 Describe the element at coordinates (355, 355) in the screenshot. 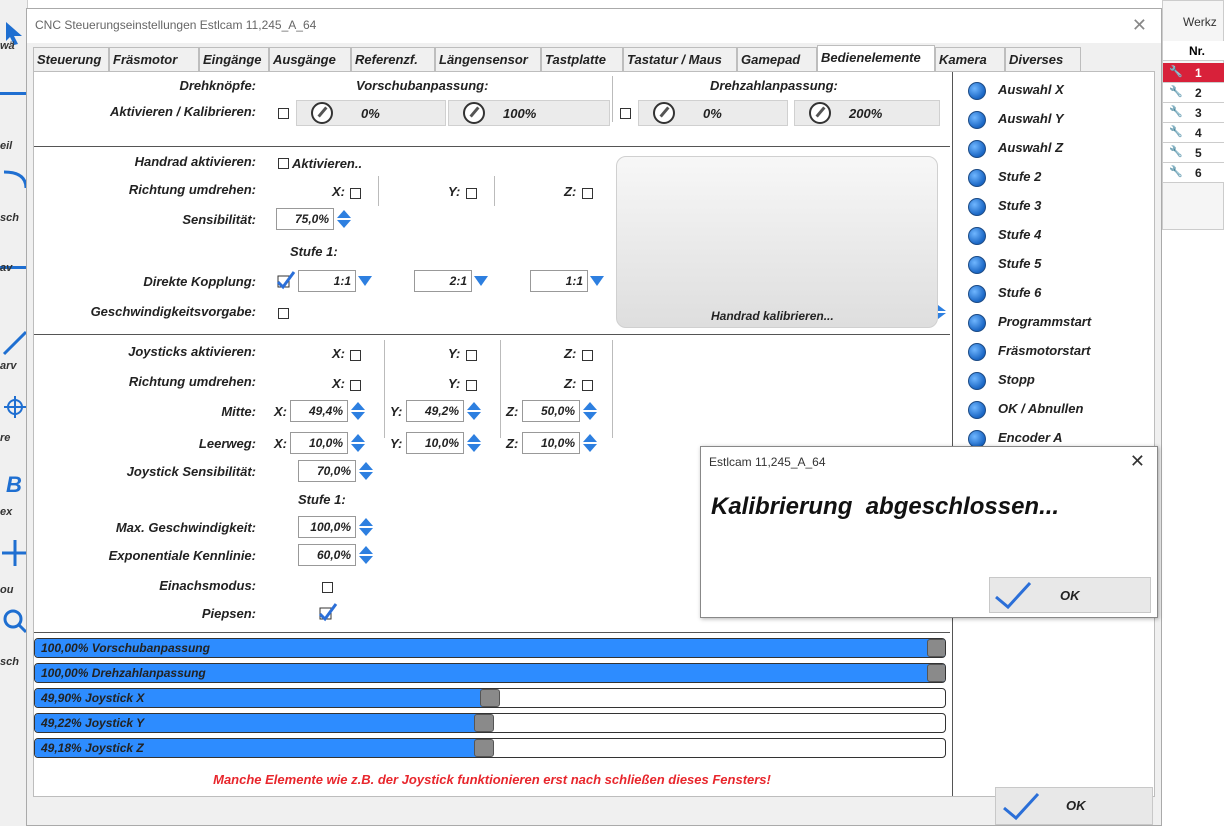

I see `joystick-x-checkbox` at that location.